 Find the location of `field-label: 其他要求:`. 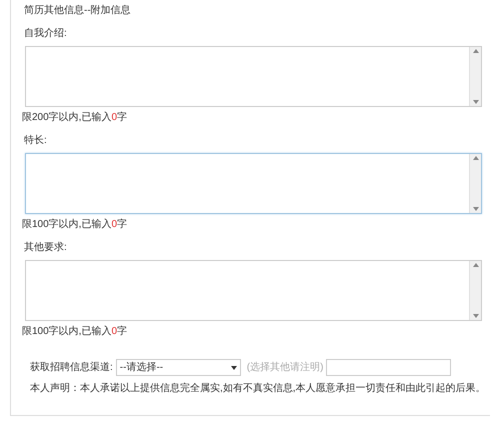

field-label: 其他要求: is located at coordinates (46, 248).